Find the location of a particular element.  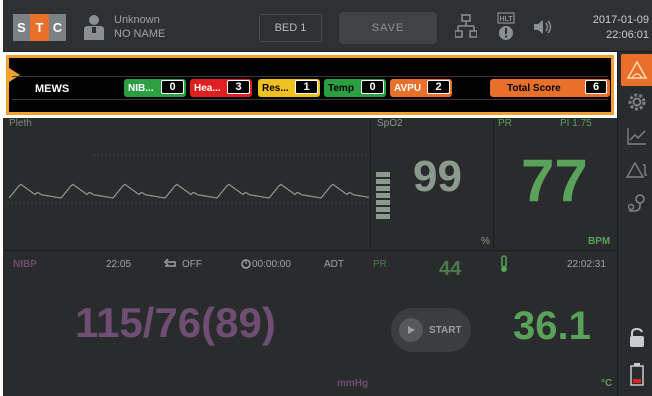

nibp-pr-value: 44 is located at coordinates (450, 269).